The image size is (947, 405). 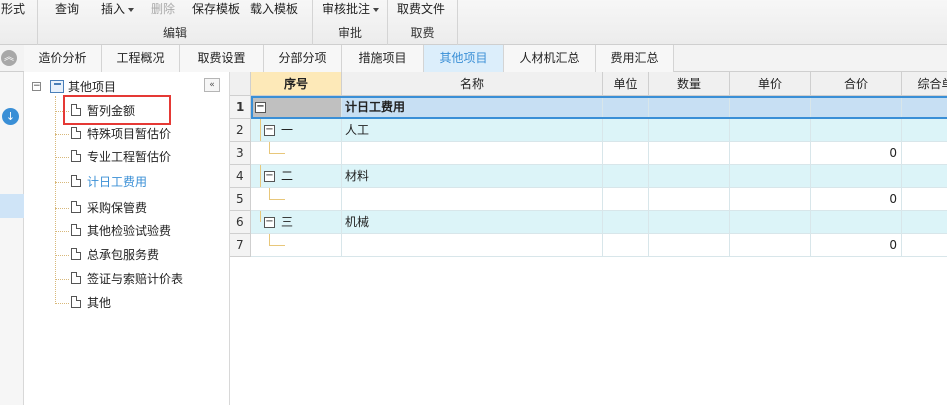 What do you see at coordinates (118, 9) in the screenshot?
I see `insert-button: 插入` at bounding box center [118, 9].